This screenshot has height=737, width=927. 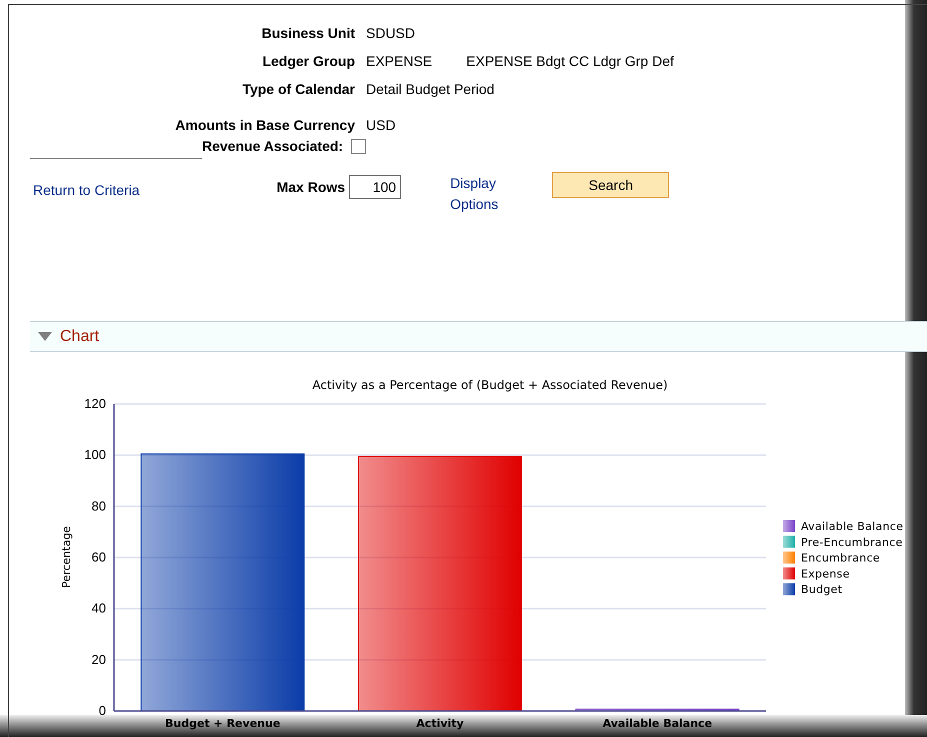 What do you see at coordinates (99, 506) in the screenshot?
I see `y-tick-label: 80` at bounding box center [99, 506].